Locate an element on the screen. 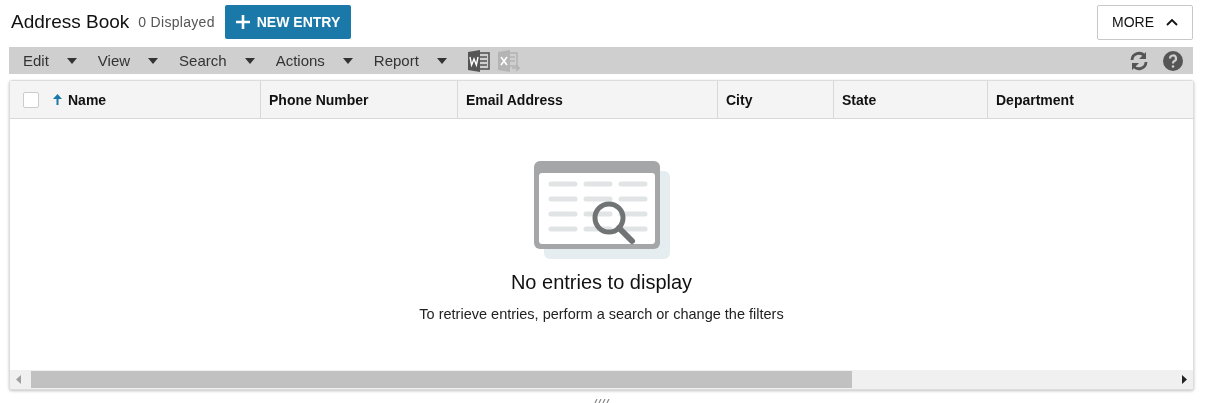  horizontal-scrollbar is located at coordinates (601, 379).